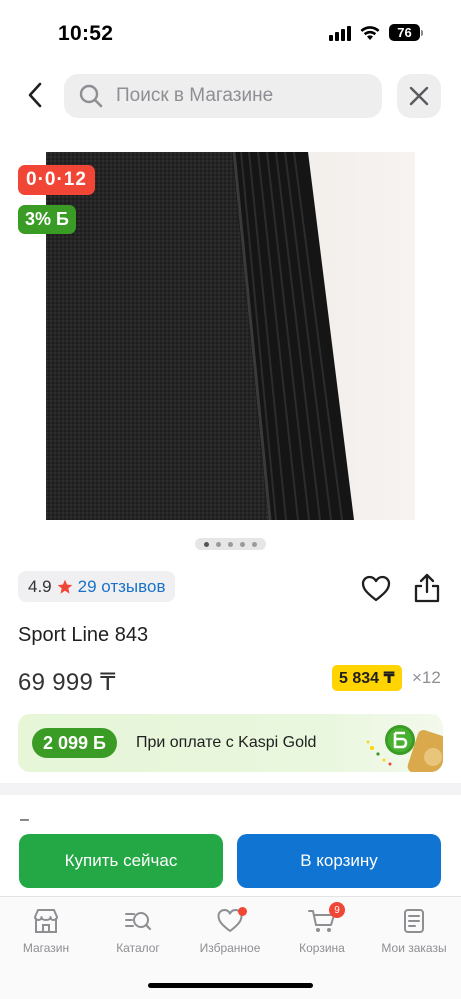  I want to click on tab-catalog: Каталог, so click(138, 931).